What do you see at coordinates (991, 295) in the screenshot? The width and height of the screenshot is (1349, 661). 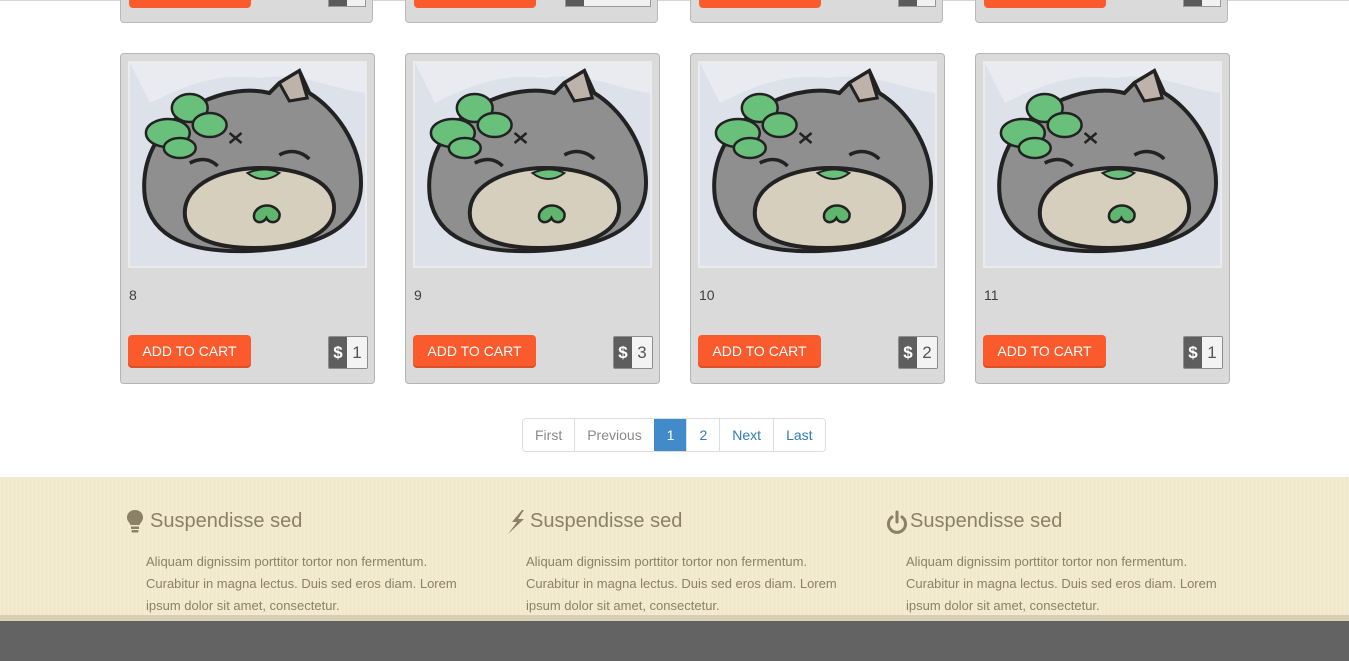 I see `product-number: 11` at bounding box center [991, 295].